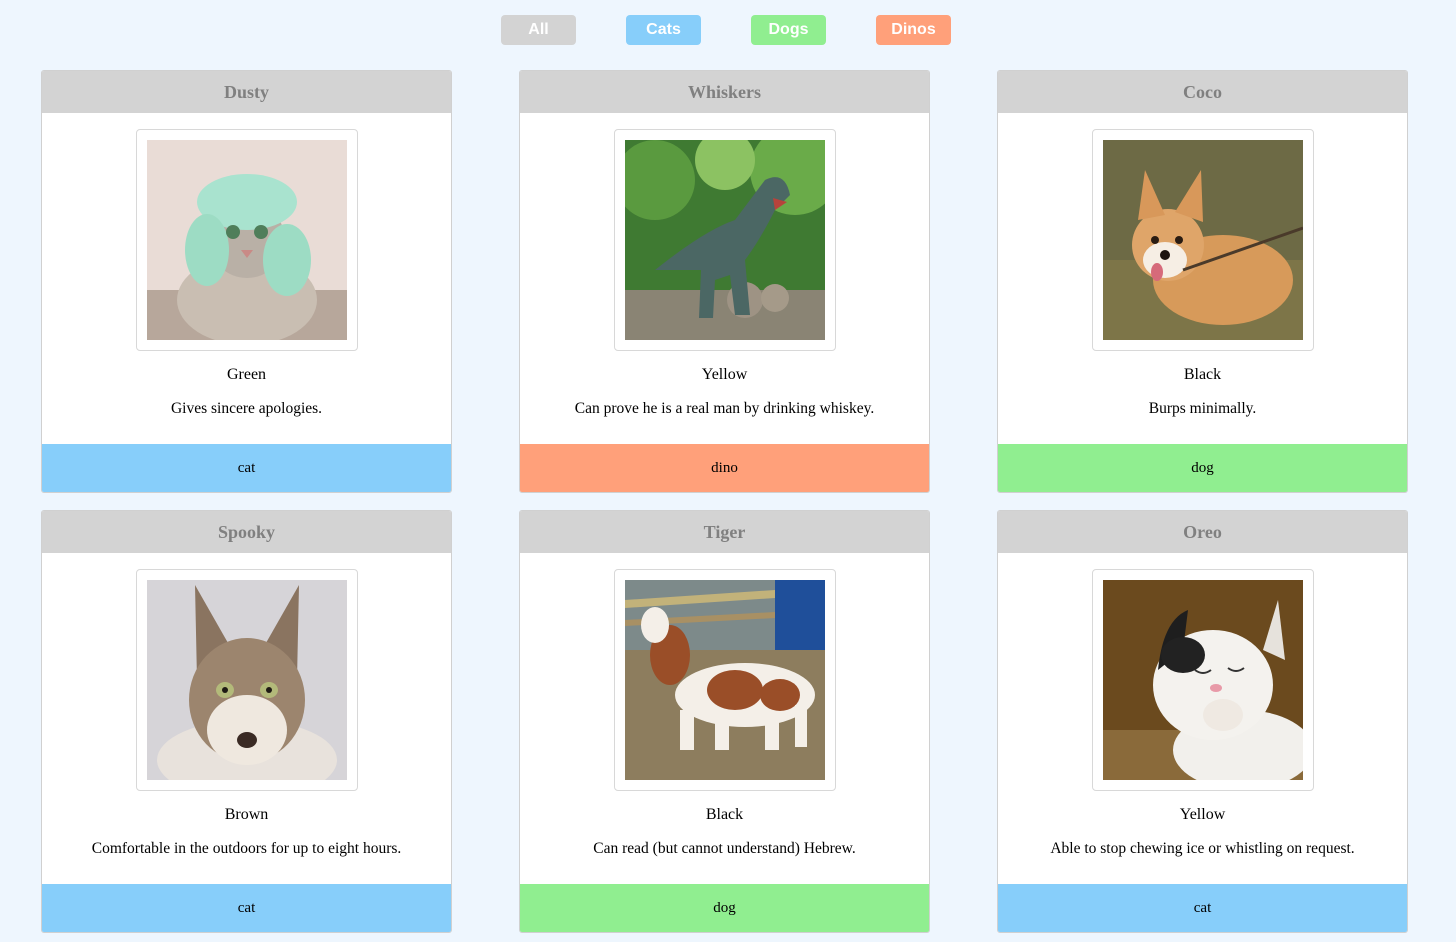 The width and height of the screenshot is (1456, 942). What do you see at coordinates (724, 468) in the screenshot?
I see `species-badge: dino` at bounding box center [724, 468].